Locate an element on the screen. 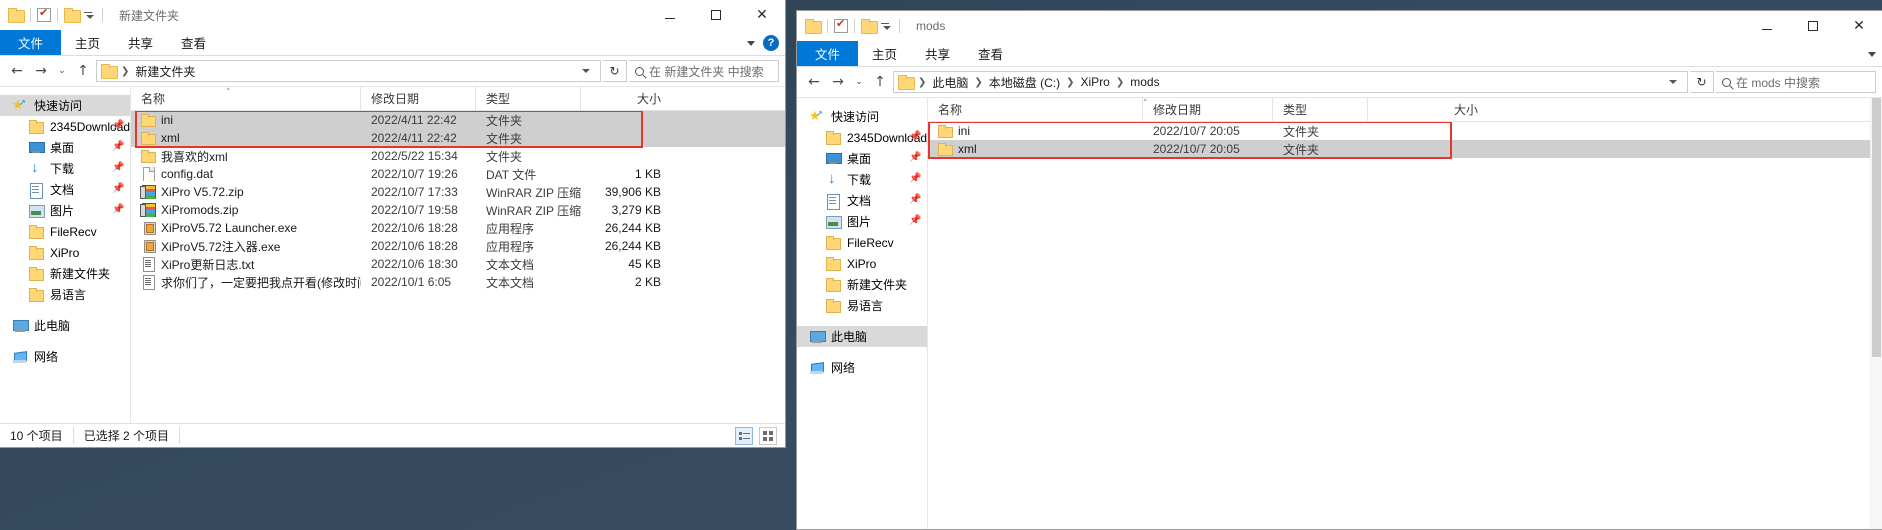  quick-access-toolbar-left is located at coordinates (54, 14).